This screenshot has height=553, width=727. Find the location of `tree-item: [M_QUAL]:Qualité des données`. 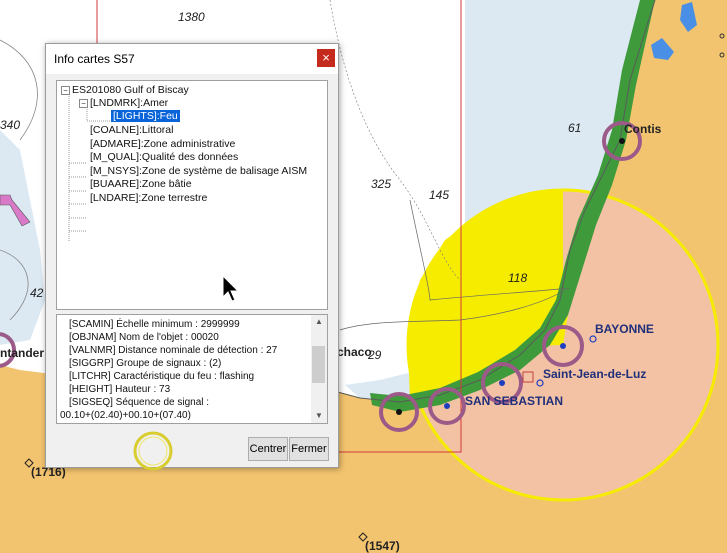

tree-item: [M_QUAL]:Qualité des données is located at coordinates (164, 157).